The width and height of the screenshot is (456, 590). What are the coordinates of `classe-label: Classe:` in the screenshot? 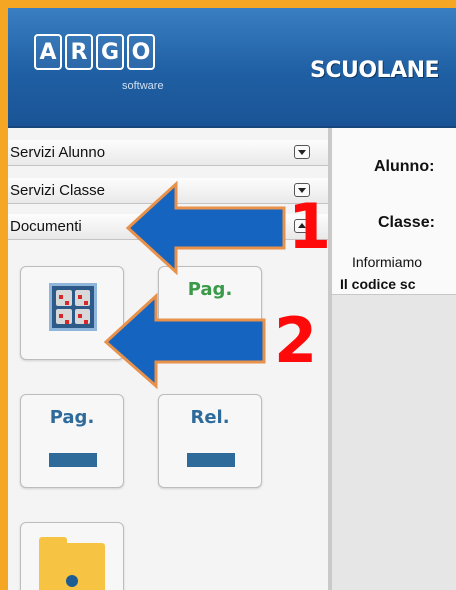 It's located at (406, 222).